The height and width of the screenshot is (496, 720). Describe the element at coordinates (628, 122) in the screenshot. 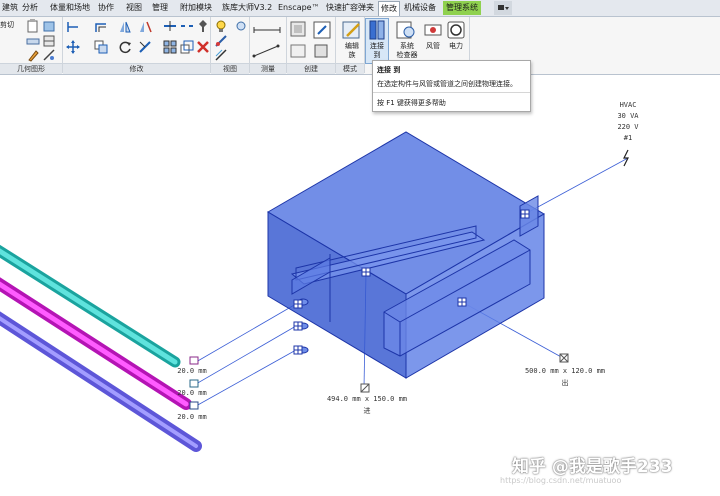

I see `electrical-annotation: HVAC 30 VA 220 V #1` at that location.